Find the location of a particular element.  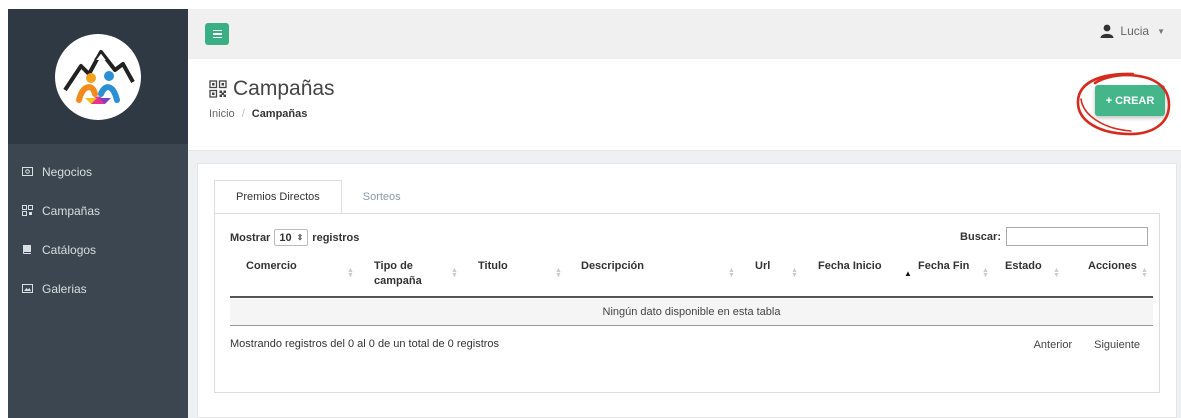

create-button: + CREAR is located at coordinates (1130, 100).